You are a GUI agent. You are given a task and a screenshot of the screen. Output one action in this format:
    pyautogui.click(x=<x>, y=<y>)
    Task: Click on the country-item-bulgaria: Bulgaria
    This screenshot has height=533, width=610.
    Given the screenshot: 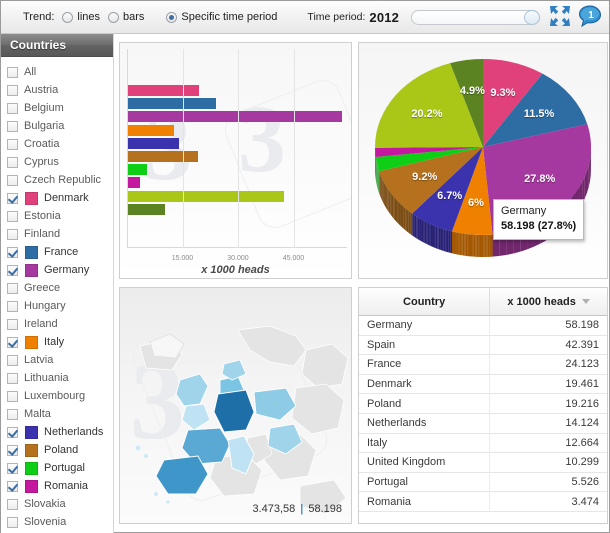 What is the action you would take?
    pyautogui.click(x=57, y=126)
    